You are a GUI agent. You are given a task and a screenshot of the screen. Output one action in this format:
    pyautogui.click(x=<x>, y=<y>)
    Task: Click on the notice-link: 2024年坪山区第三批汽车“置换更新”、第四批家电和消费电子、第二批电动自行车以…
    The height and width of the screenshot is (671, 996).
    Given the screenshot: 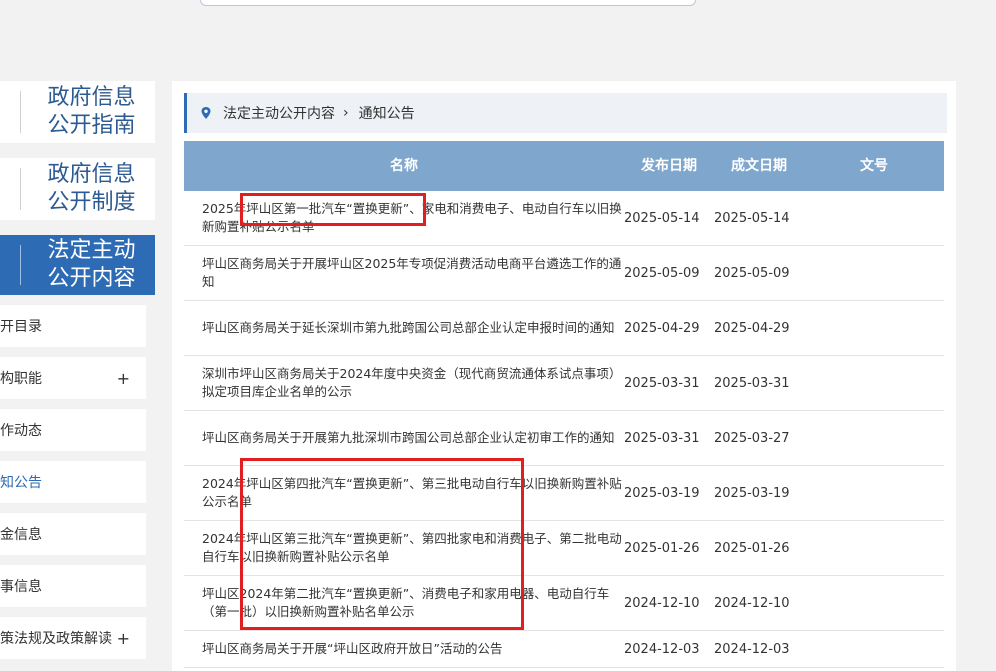 What is the action you would take?
    pyautogui.click(x=412, y=548)
    